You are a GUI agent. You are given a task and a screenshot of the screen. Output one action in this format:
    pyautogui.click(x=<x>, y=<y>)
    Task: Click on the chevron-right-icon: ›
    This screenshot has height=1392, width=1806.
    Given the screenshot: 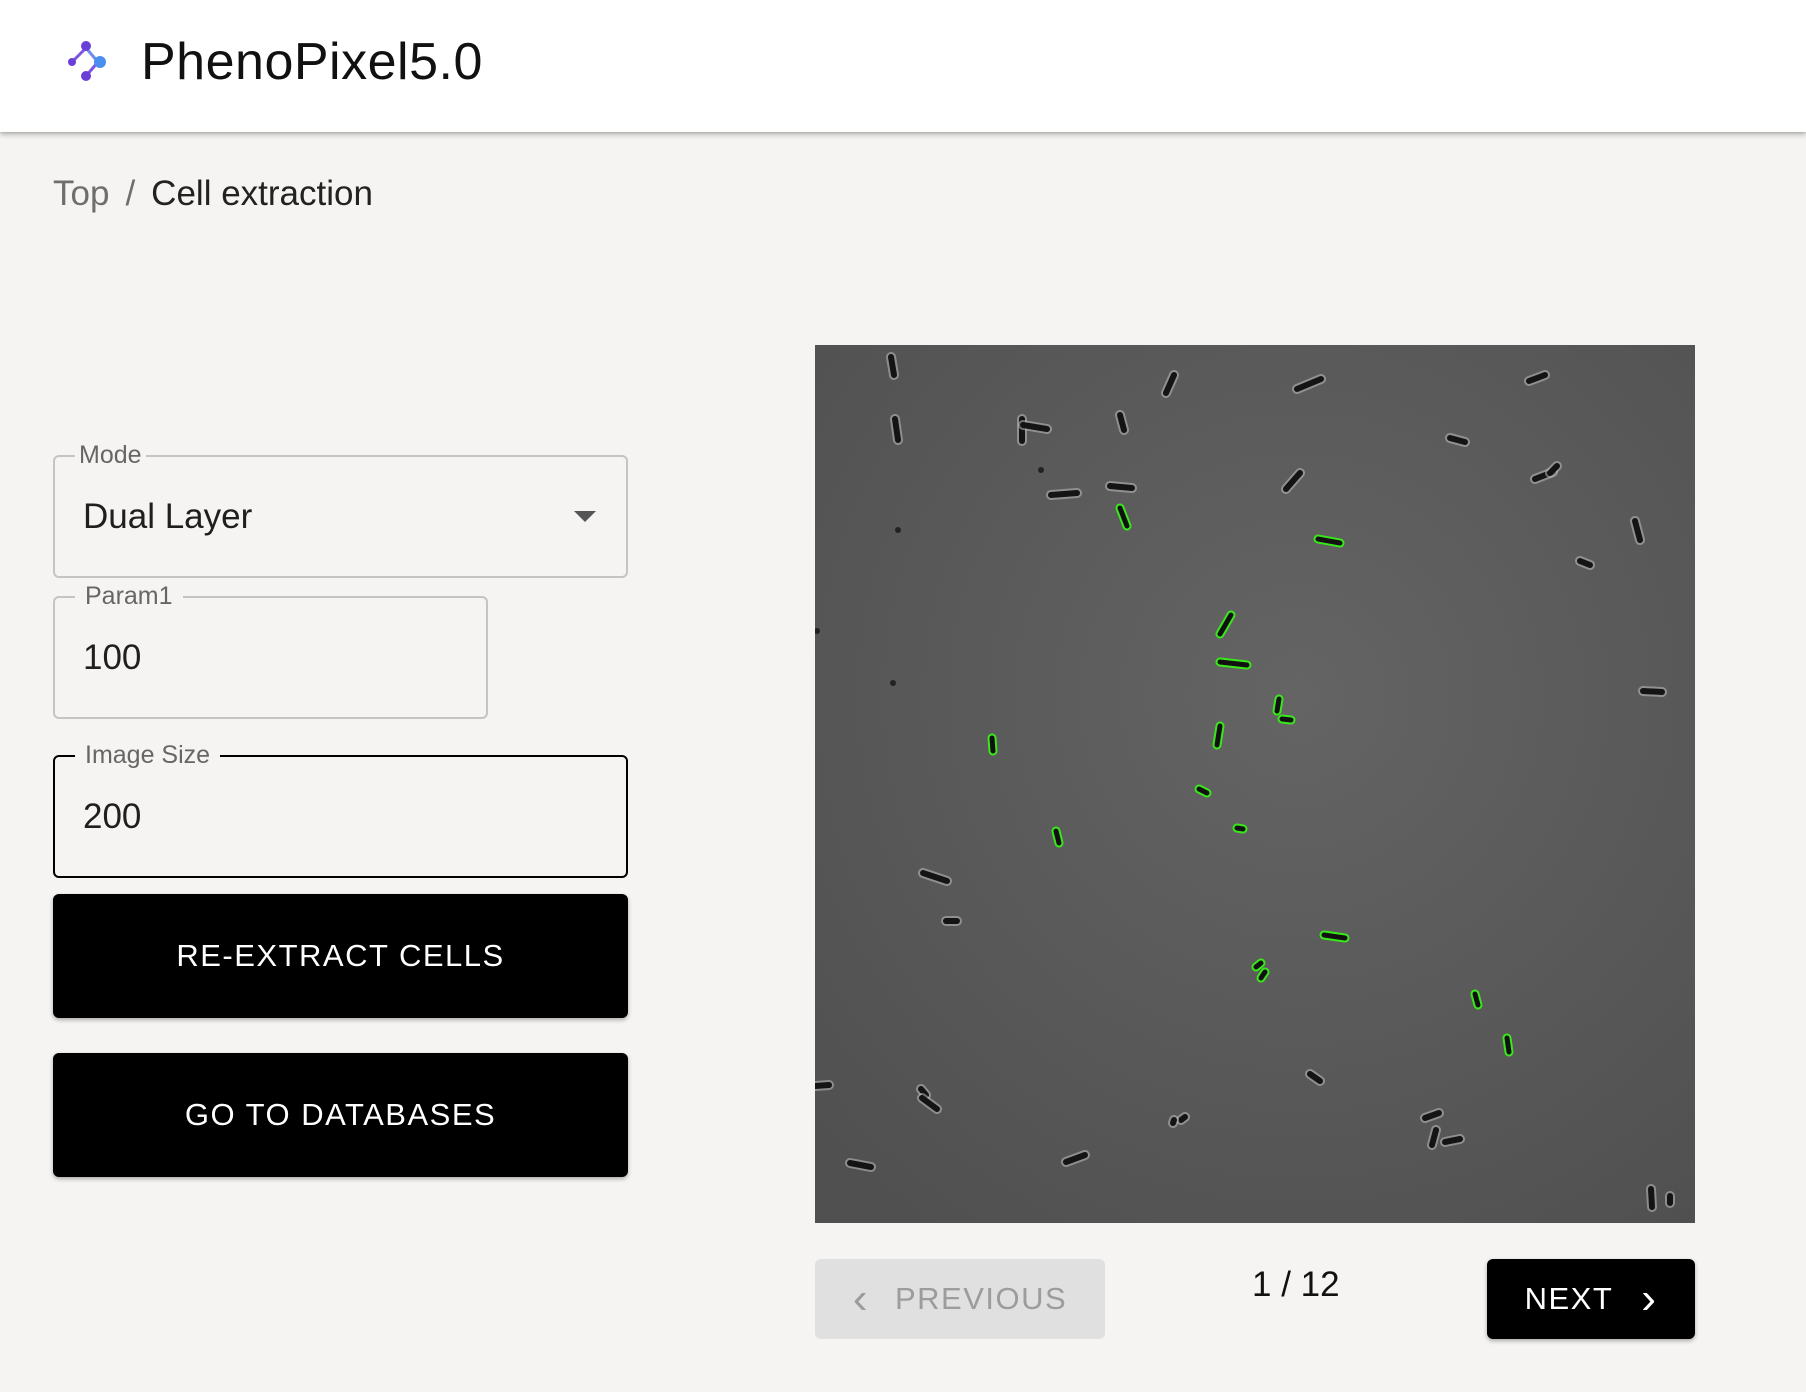 What is the action you would take?
    pyautogui.click(x=1649, y=1298)
    